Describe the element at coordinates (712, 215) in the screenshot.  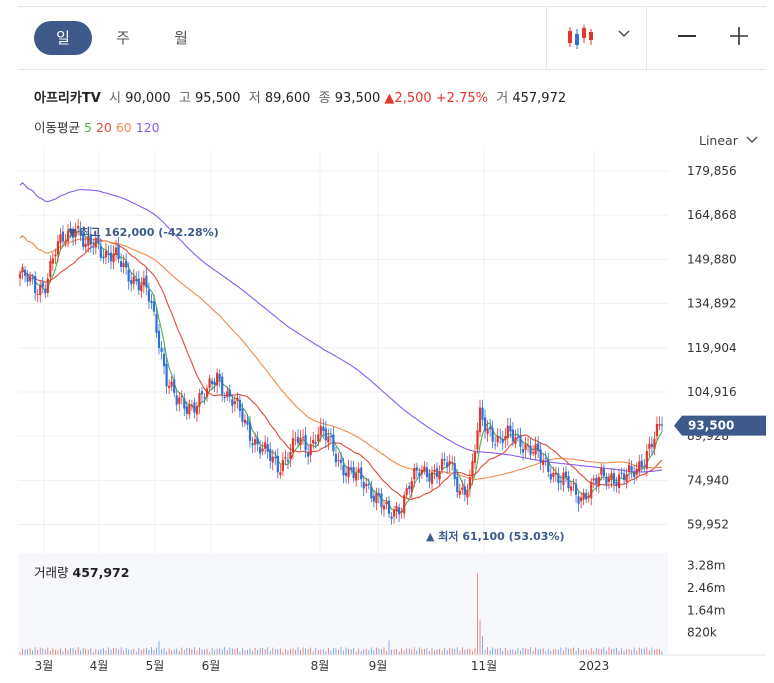
I see `price-tick-label: 164,868` at that location.